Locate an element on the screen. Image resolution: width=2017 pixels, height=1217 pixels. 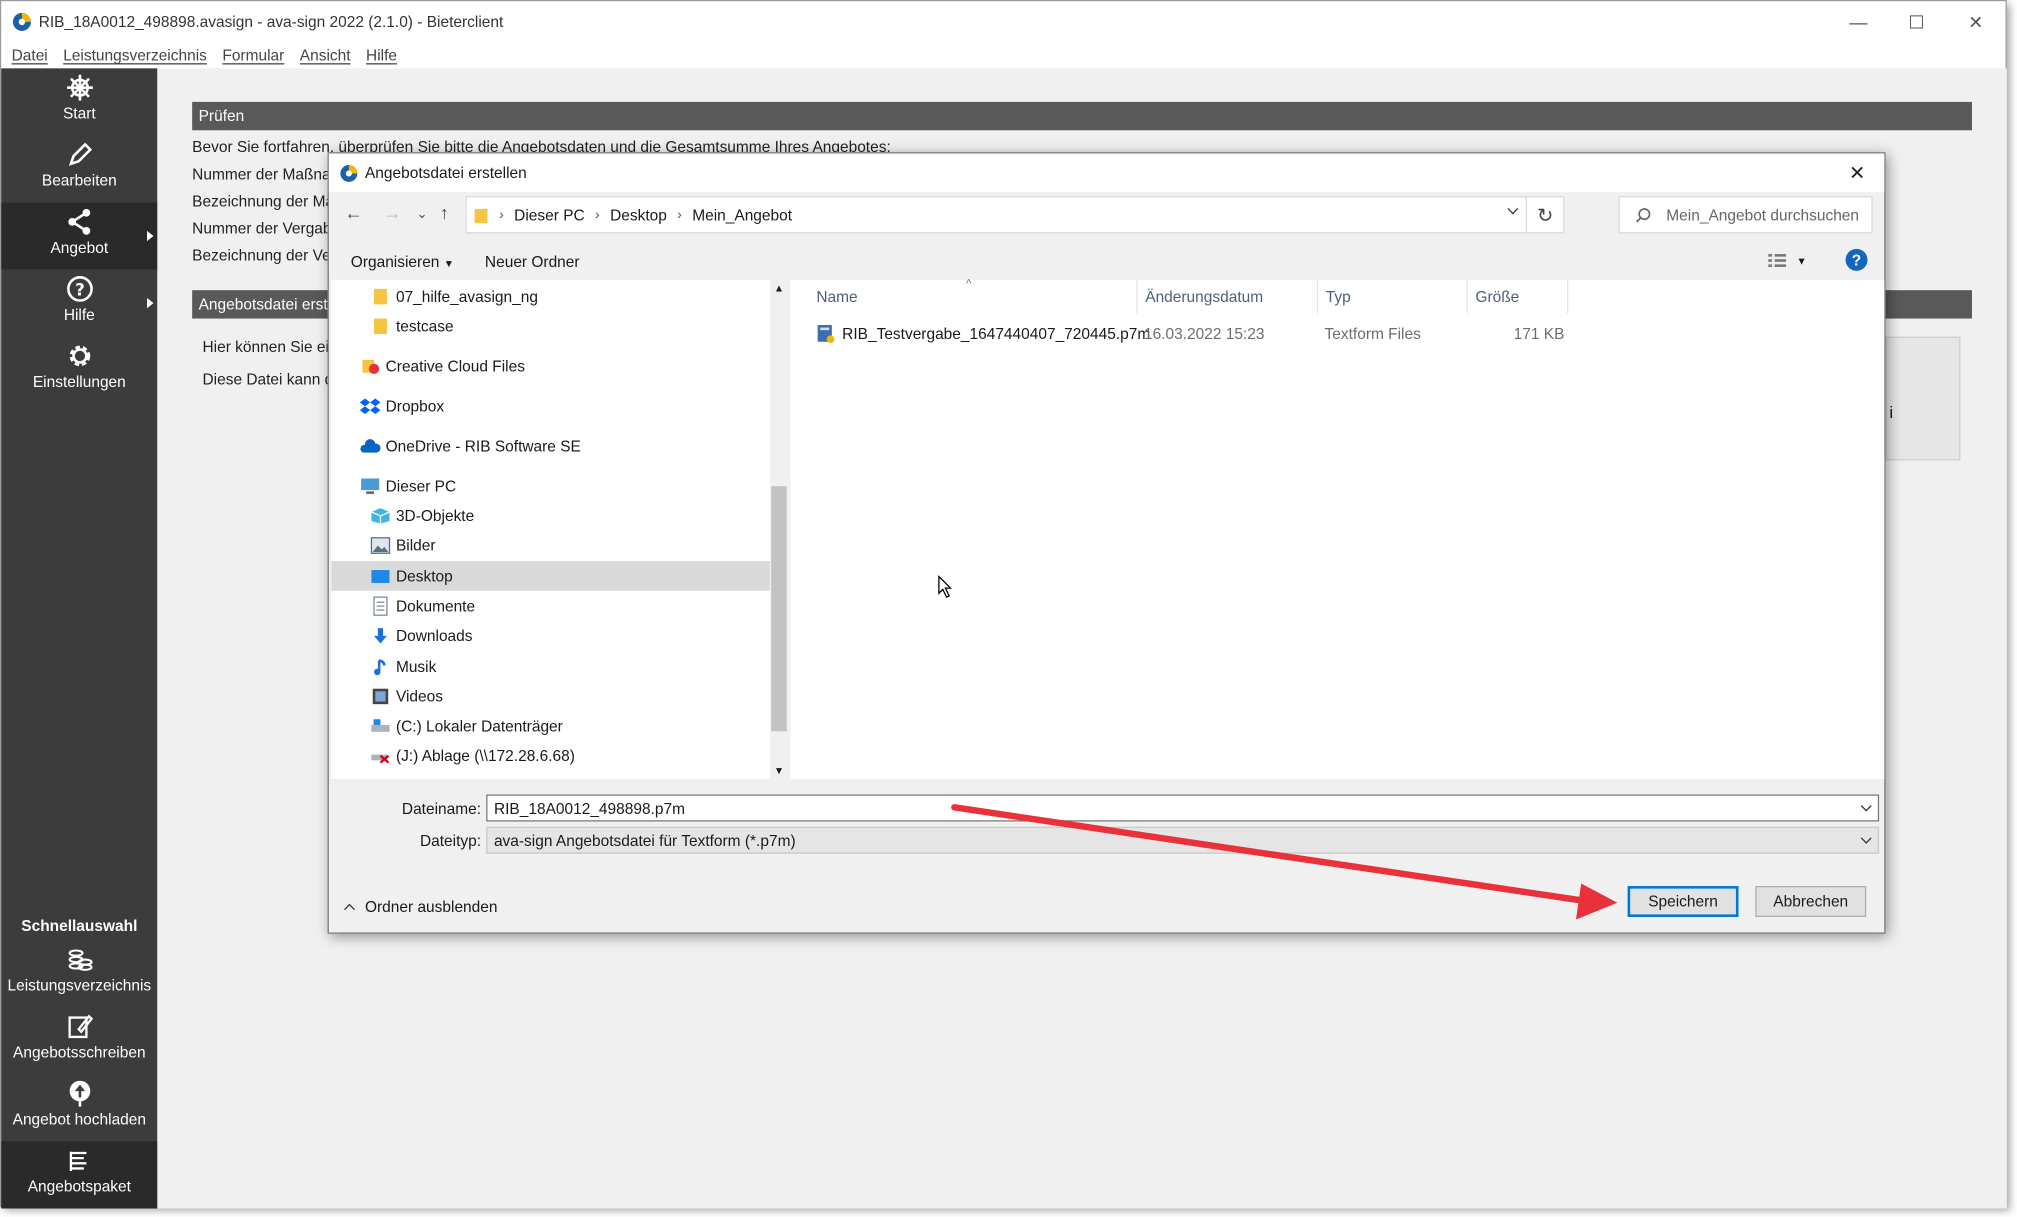
annotation-arrow is located at coordinates (1284, 862).